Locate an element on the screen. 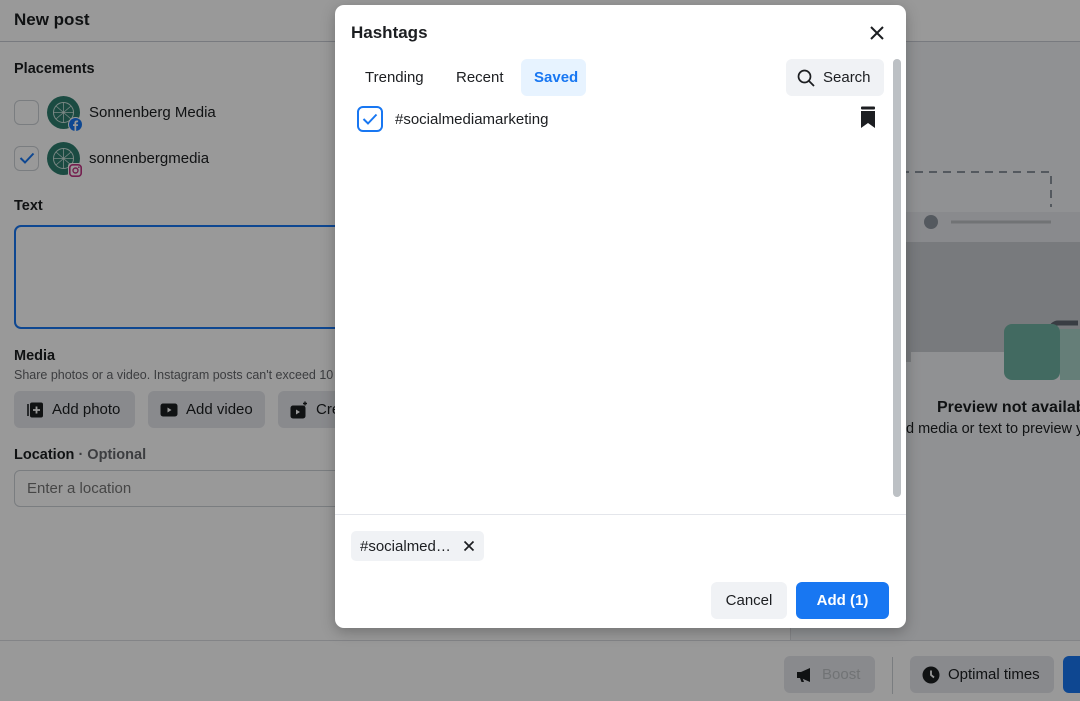 This screenshot has width=1080, height=701. checkmark-icon is located at coordinates (370, 119).